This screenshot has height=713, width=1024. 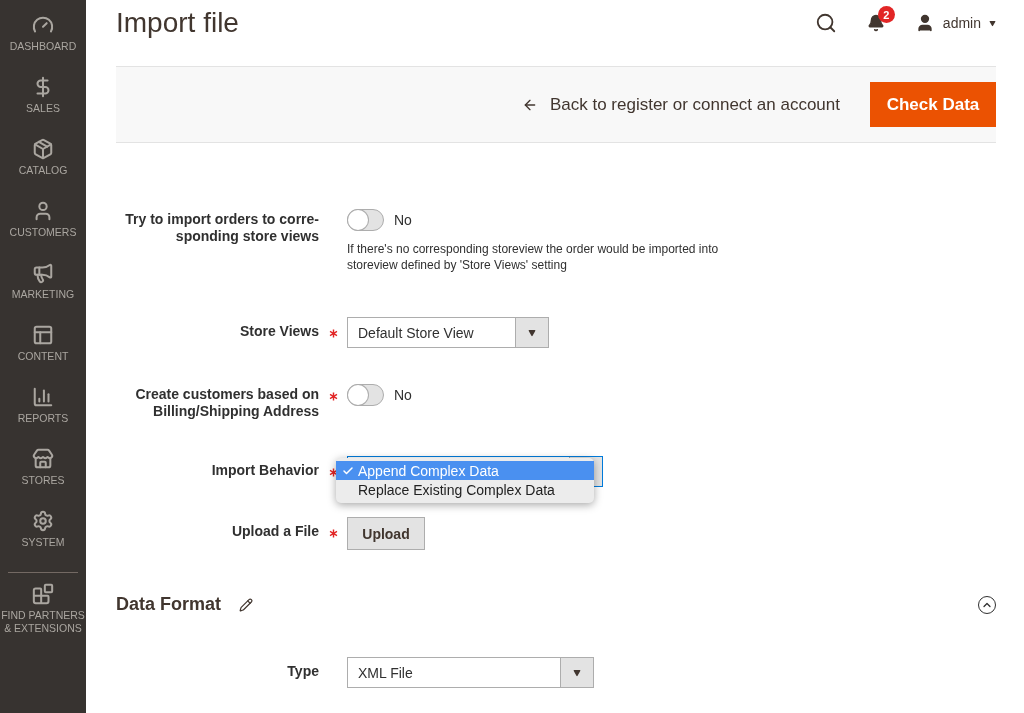 What do you see at coordinates (680, 104) in the screenshot?
I see `back-link: Back to register or connect an account` at bounding box center [680, 104].